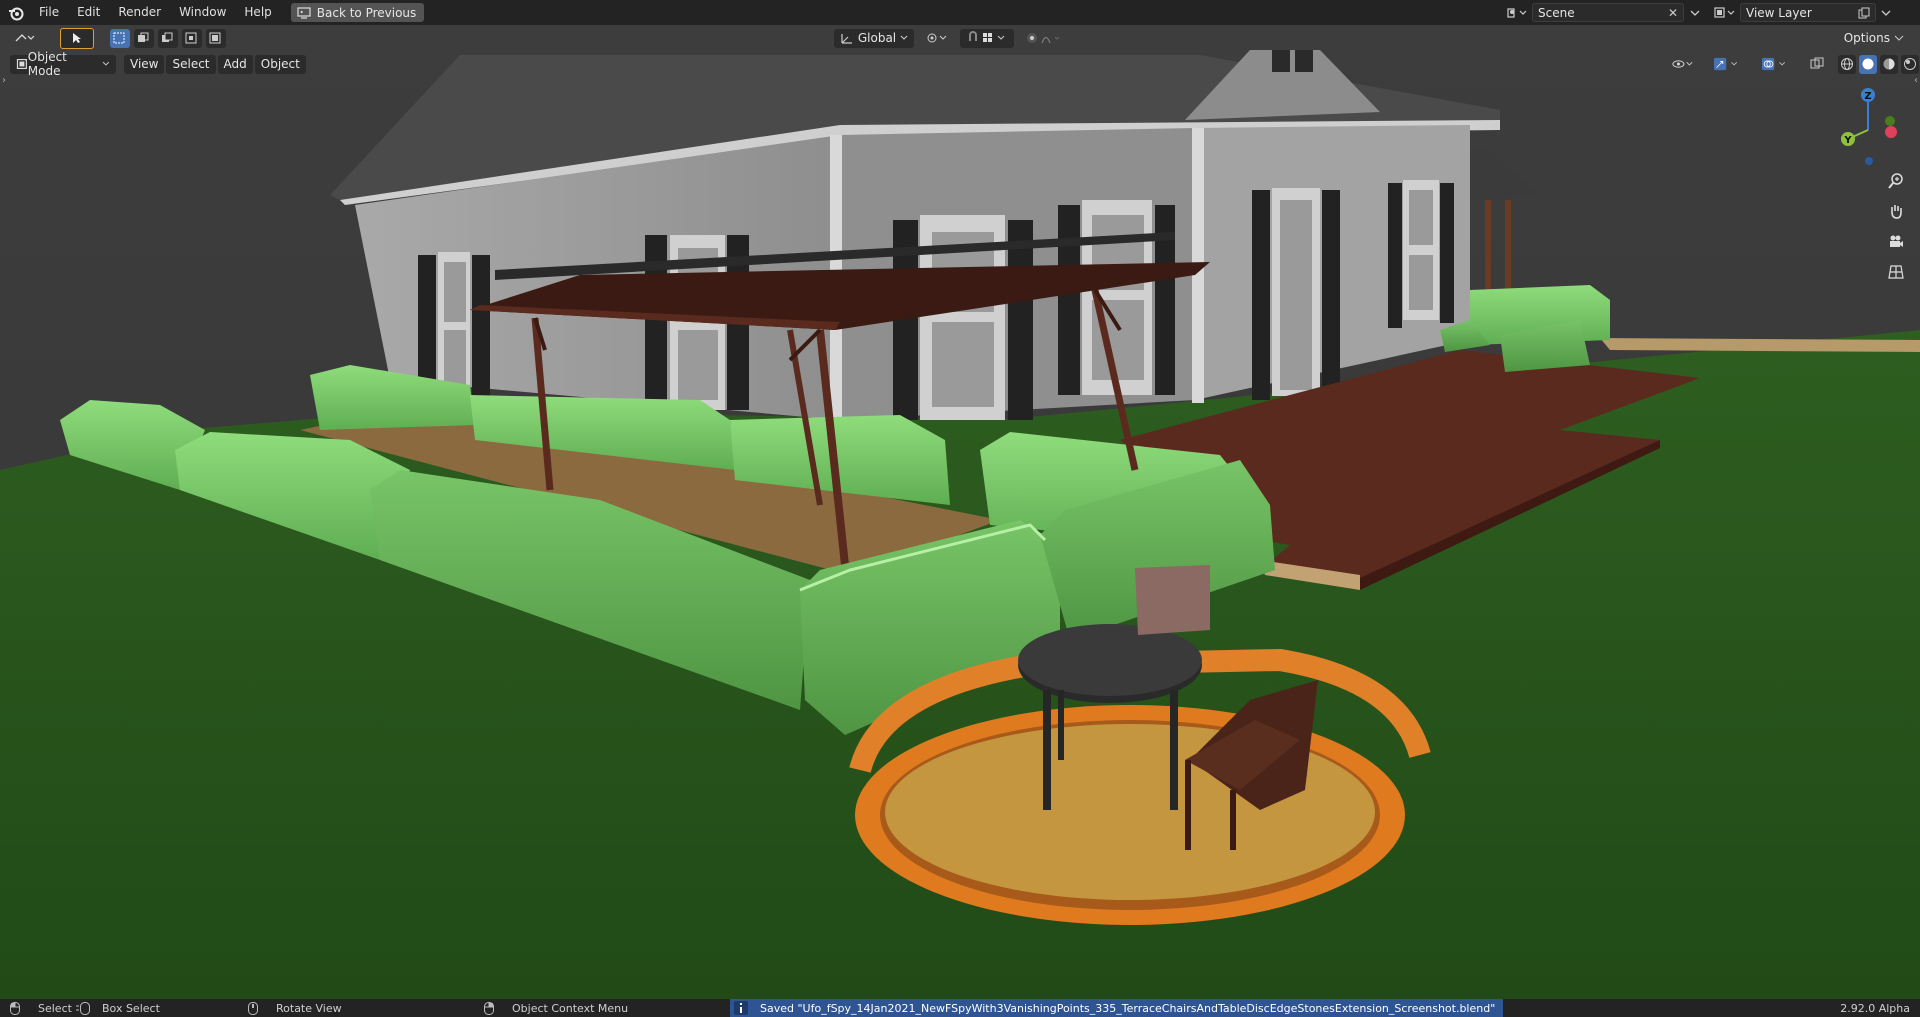 The height and width of the screenshot is (1017, 1920). What do you see at coordinates (570, 1008) in the screenshot?
I see `status-context-menu-label: Object Context Menu` at bounding box center [570, 1008].